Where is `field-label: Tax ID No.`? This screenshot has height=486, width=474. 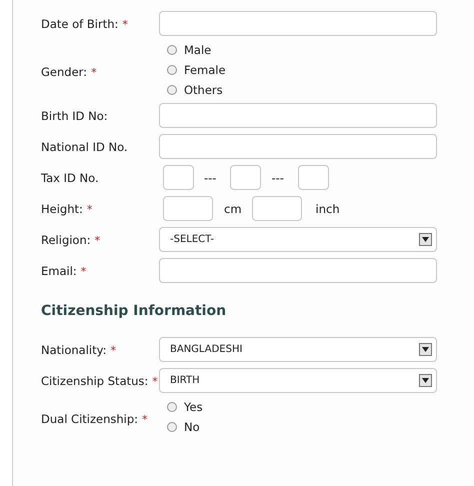 field-label: Tax ID No. is located at coordinates (70, 177).